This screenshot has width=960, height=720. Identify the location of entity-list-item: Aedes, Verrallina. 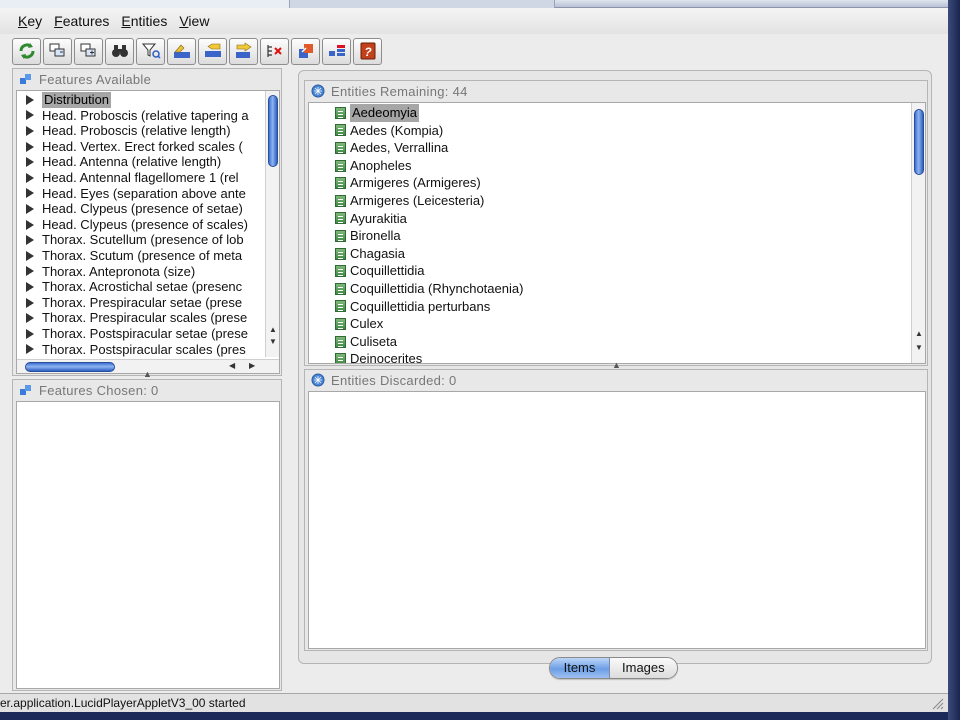
(617, 148).